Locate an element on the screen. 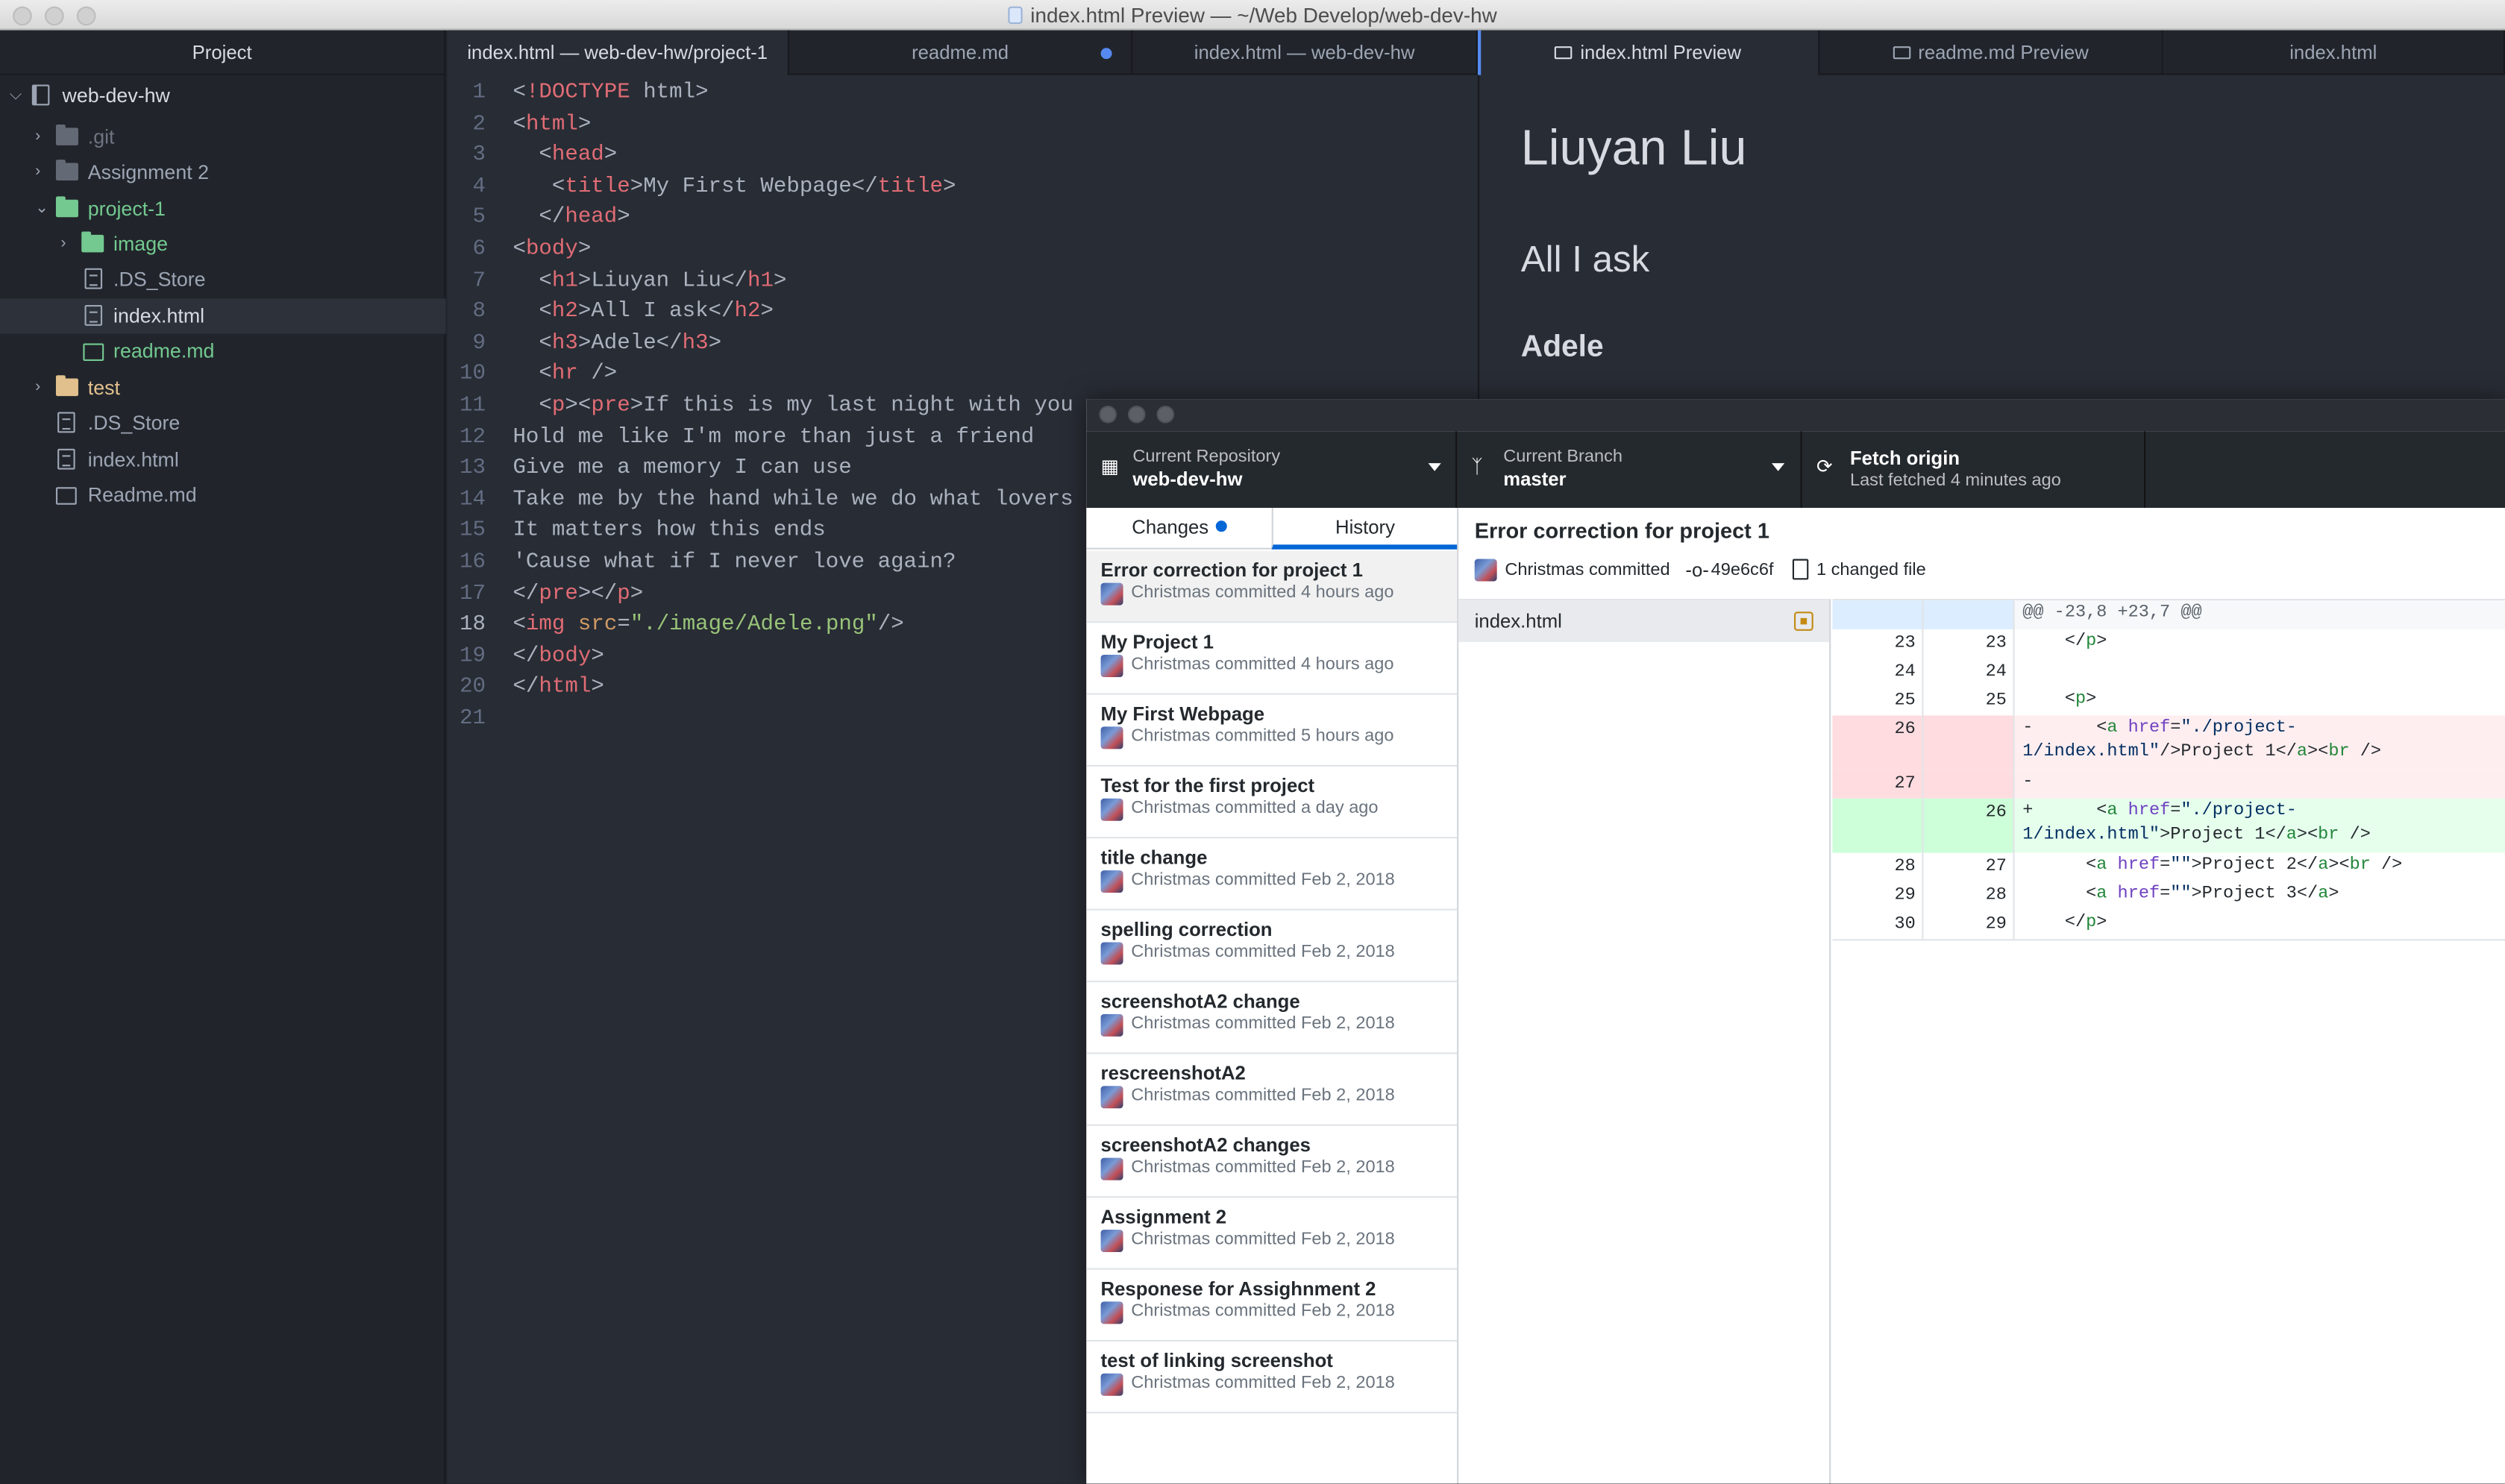  new-line-number: 29 is located at coordinates (1969, 925).